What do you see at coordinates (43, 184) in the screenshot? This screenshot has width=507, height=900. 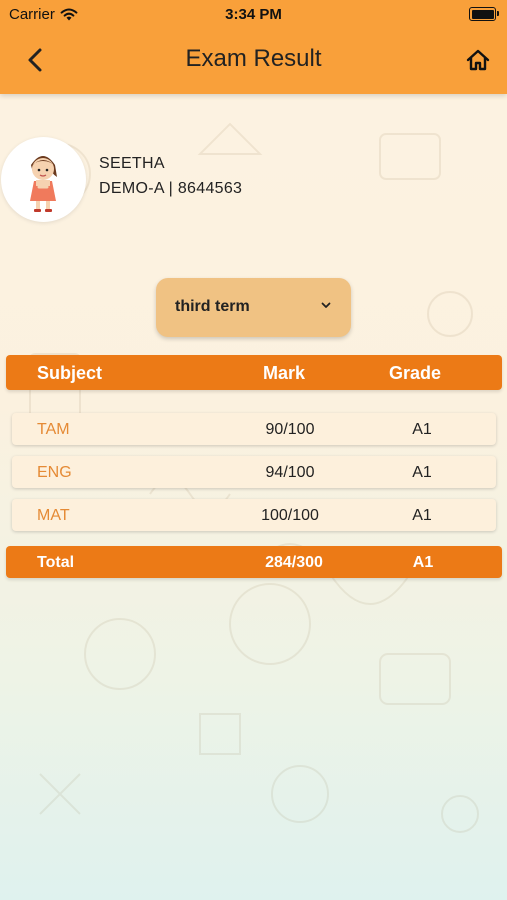 I see `girl-avatar-illustration` at bounding box center [43, 184].